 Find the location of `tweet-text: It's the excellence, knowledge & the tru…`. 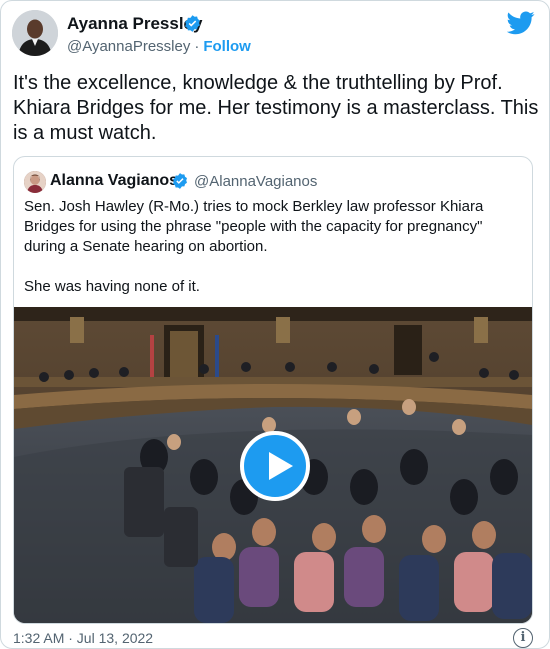

tweet-text: It's the excellence, knowledge & the tru… is located at coordinates (276, 108).